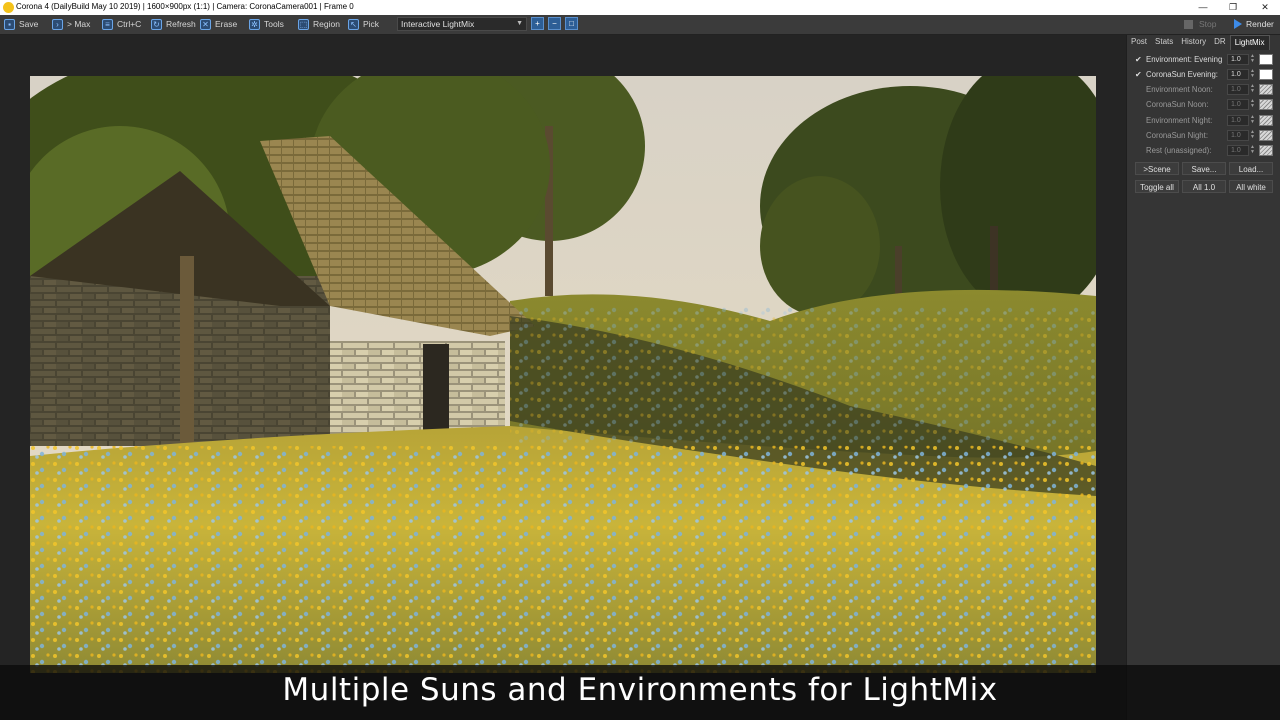  Describe the element at coordinates (21, 24) in the screenshot. I see `save-button: ▪ Save` at that location.